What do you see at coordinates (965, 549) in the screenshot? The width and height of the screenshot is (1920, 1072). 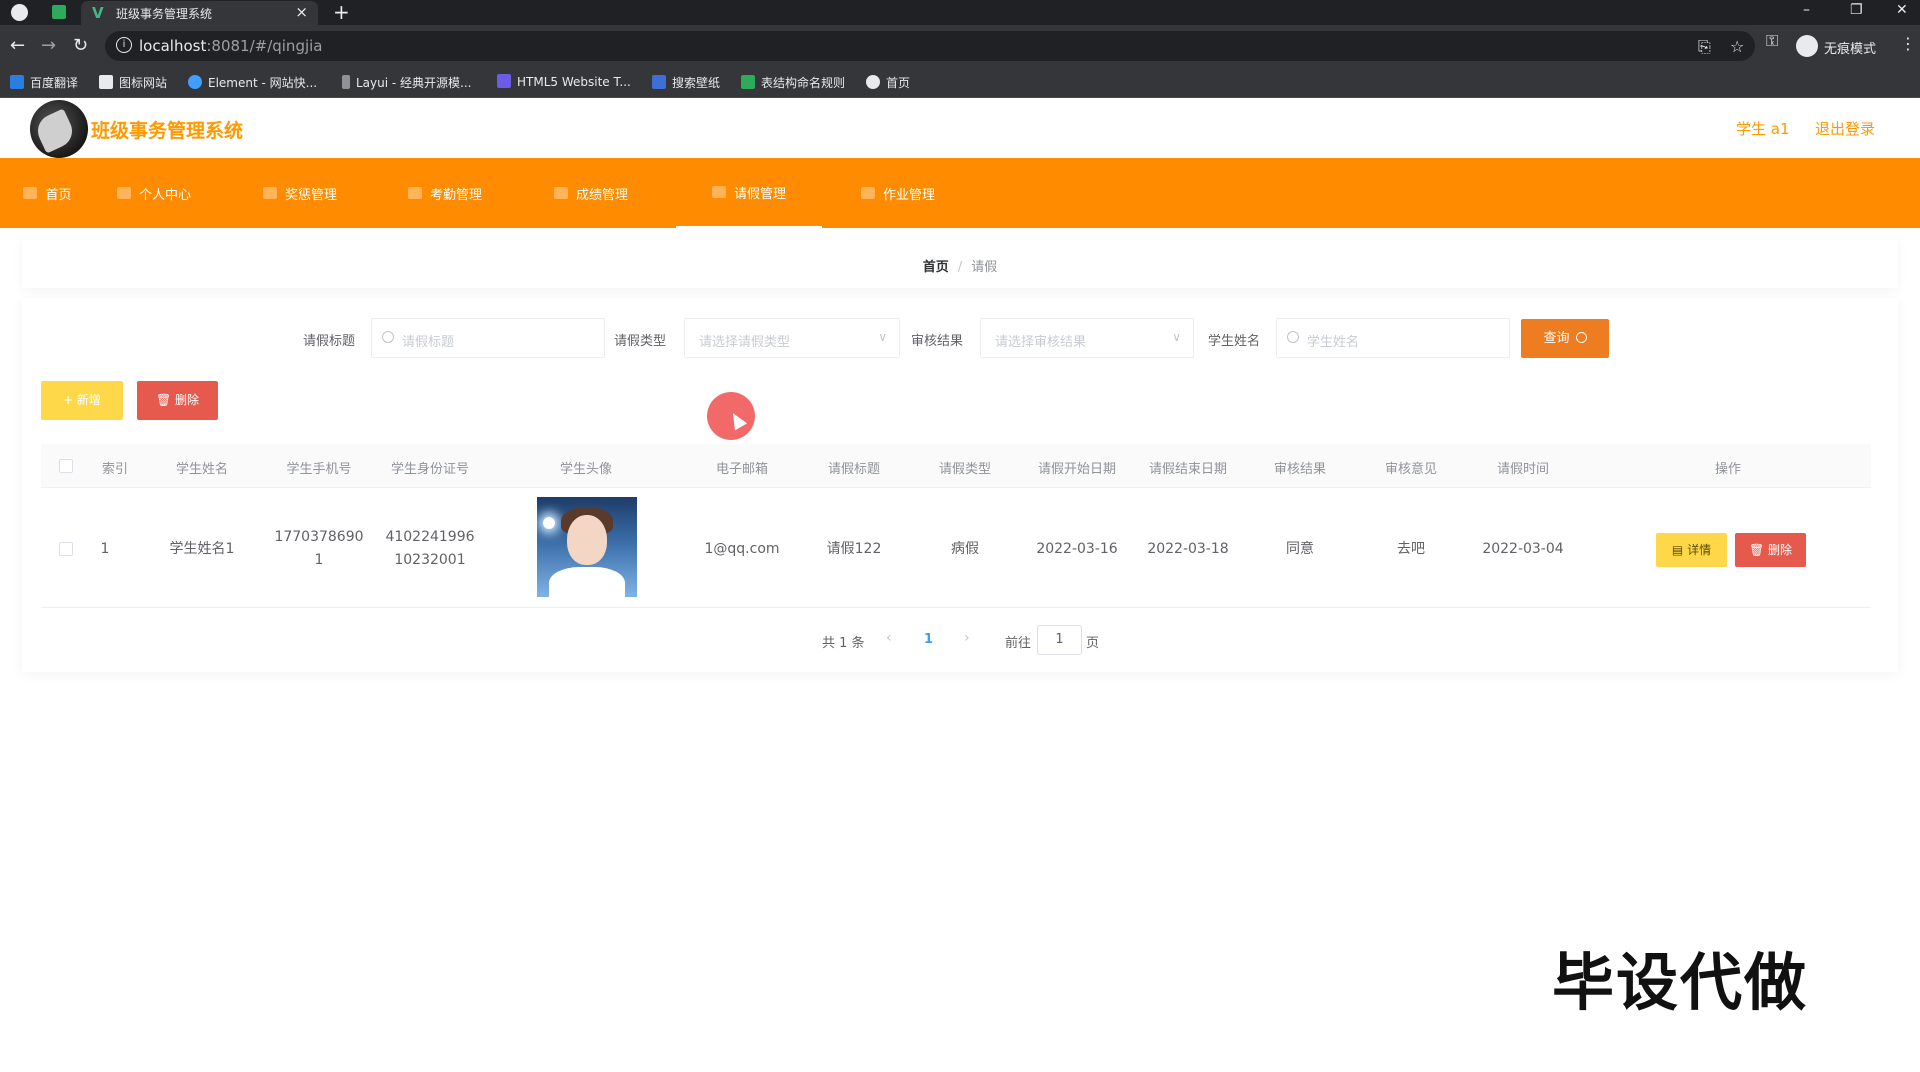 I see `cell-type: 病假` at bounding box center [965, 549].